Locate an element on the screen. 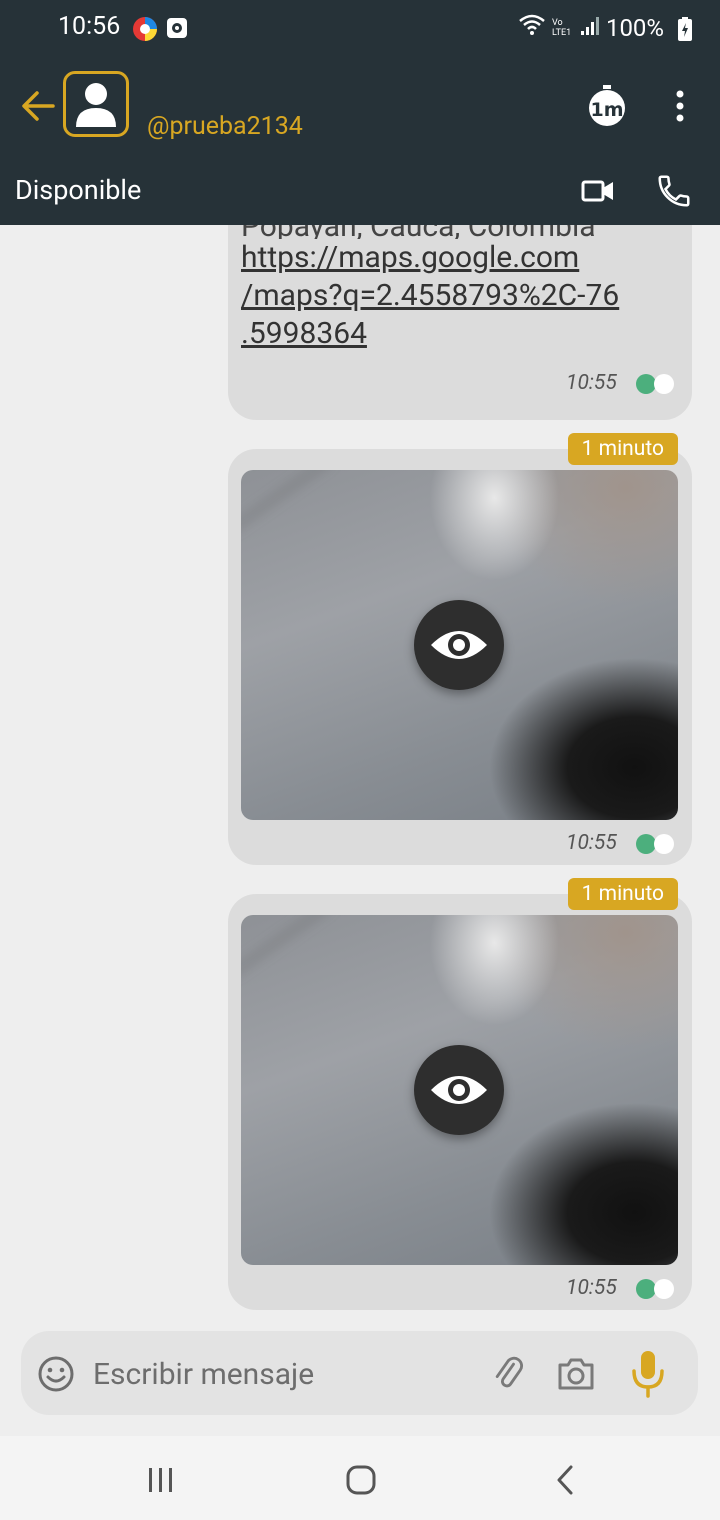 The height and width of the screenshot is (1520, 720). camera-icon is located at coordinates (576, 1376).